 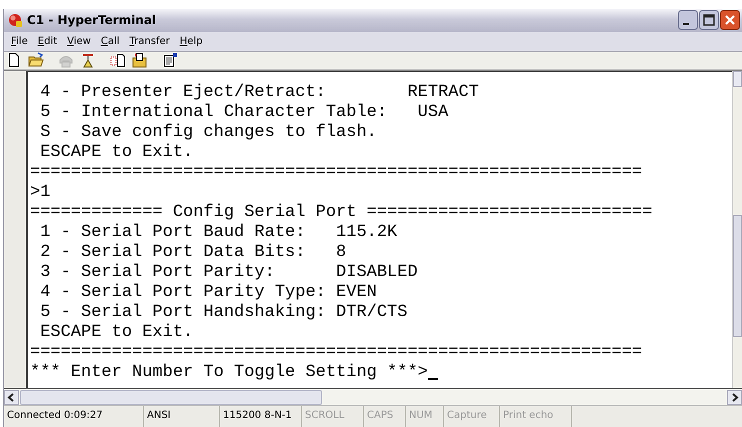 I want to click on scrollbar-thumb, so click(x=171, y=398).